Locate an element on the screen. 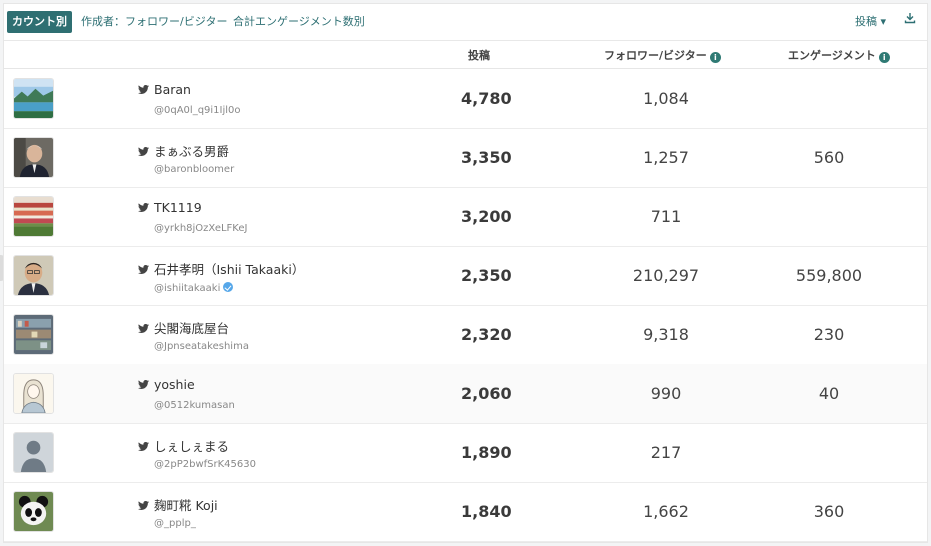 The image size is (931, 546). tab-bar: カウント別 作成者：フォロワー/ビジター 合計エンゲージメント数別 投稿 ▾ is located at coordinates (465, 22).